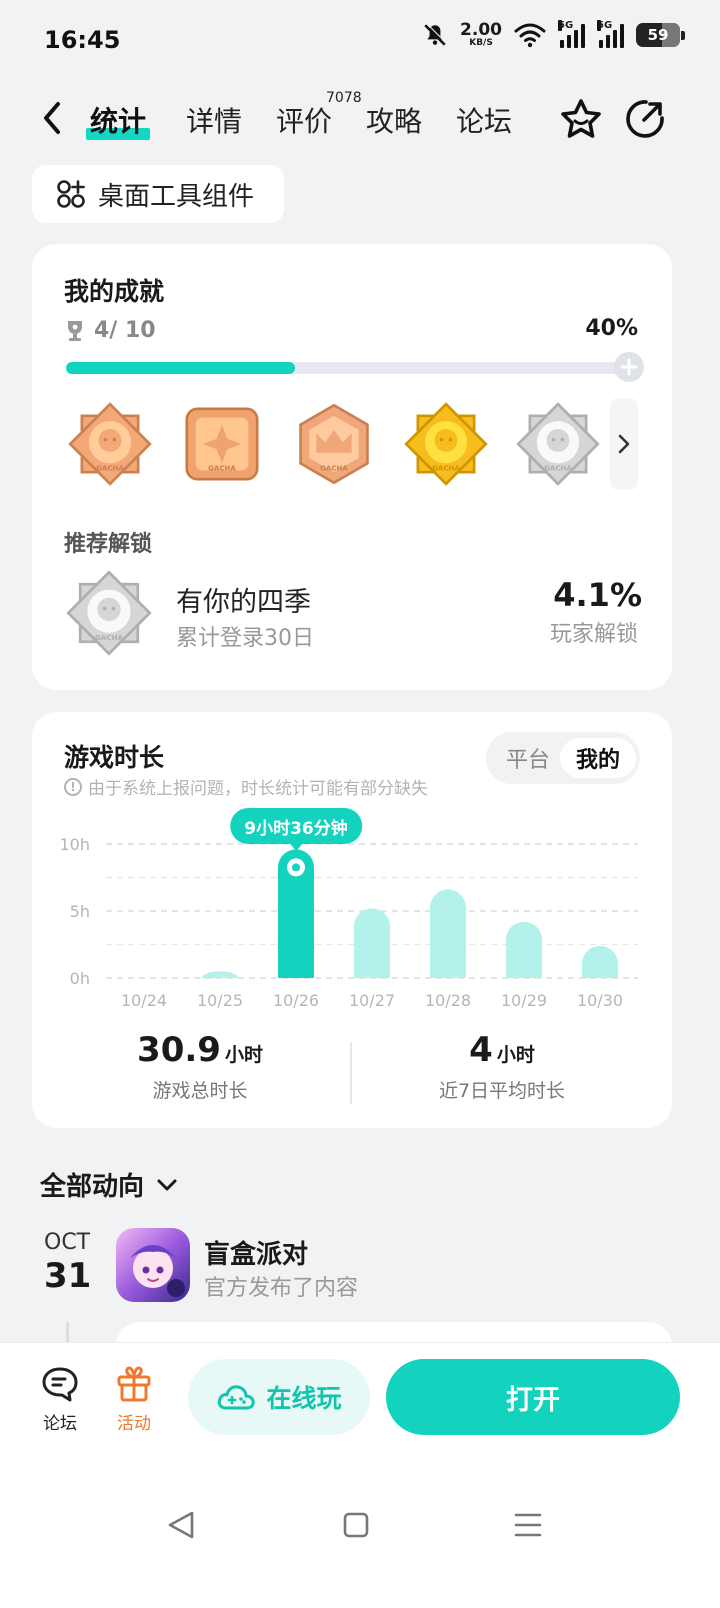 This screenshot has height=1608, width=720. I want to click on gamepad-cloud-icon, so click(237, 1397).